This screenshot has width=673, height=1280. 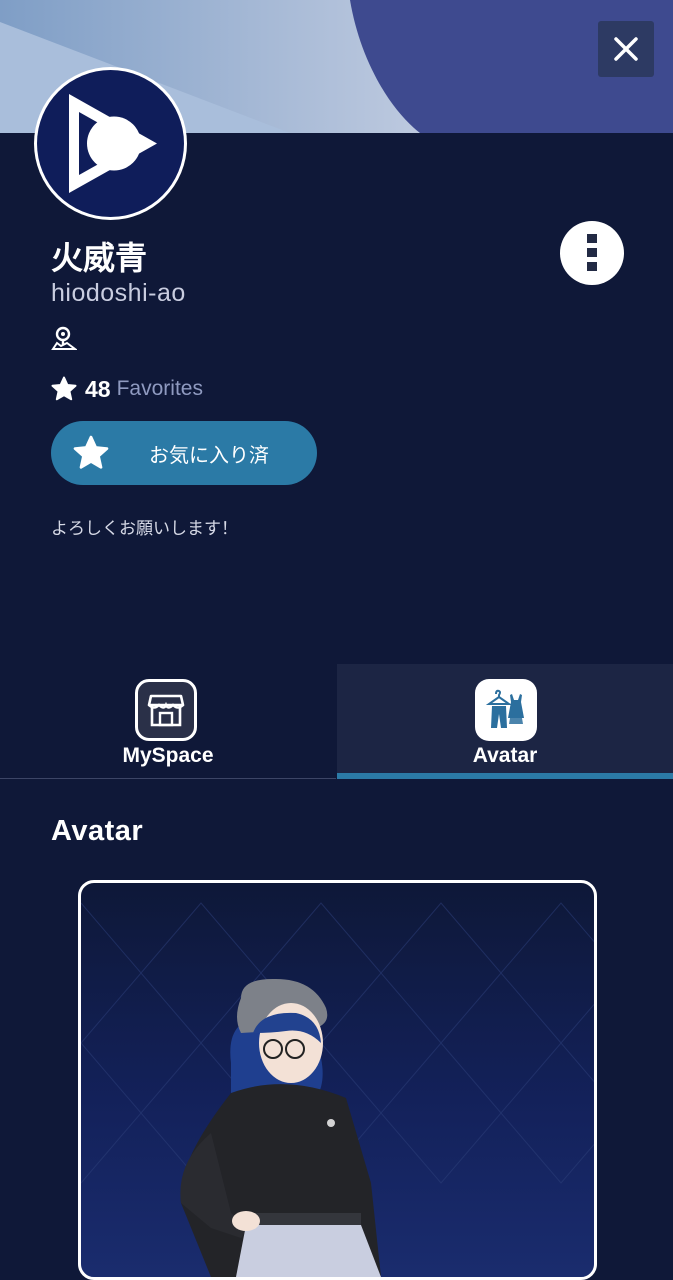 What do you see at coordinates (280, 1127) in the screenshot?
I see `avatar-character` at bounding box center [280, 1127].